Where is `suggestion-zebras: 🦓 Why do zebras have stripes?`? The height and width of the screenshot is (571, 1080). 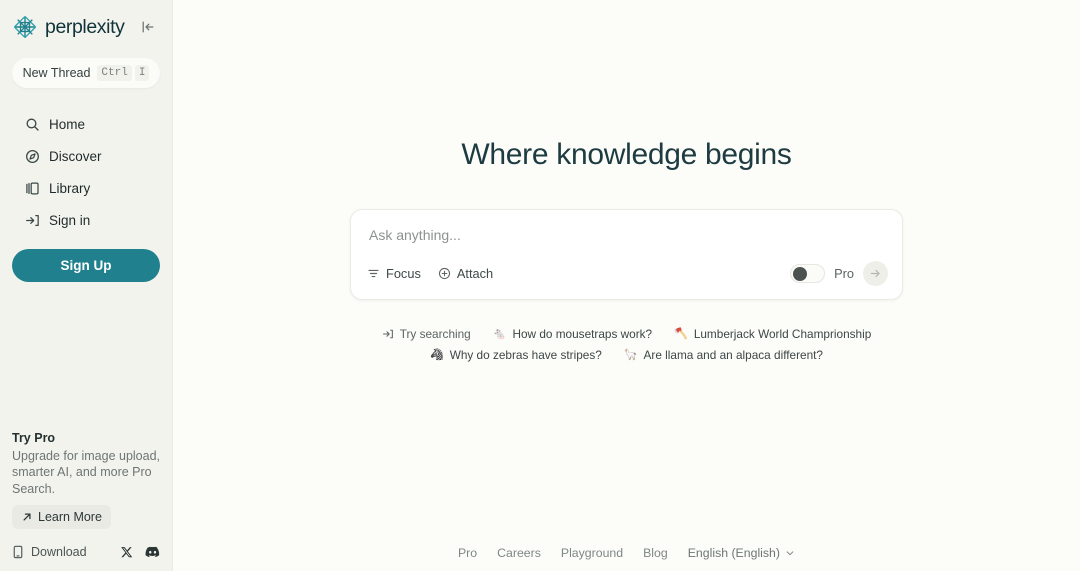 suggestion-zebras: 🦓 Why do zebras have stripes? is located at coordinates (516, 355).